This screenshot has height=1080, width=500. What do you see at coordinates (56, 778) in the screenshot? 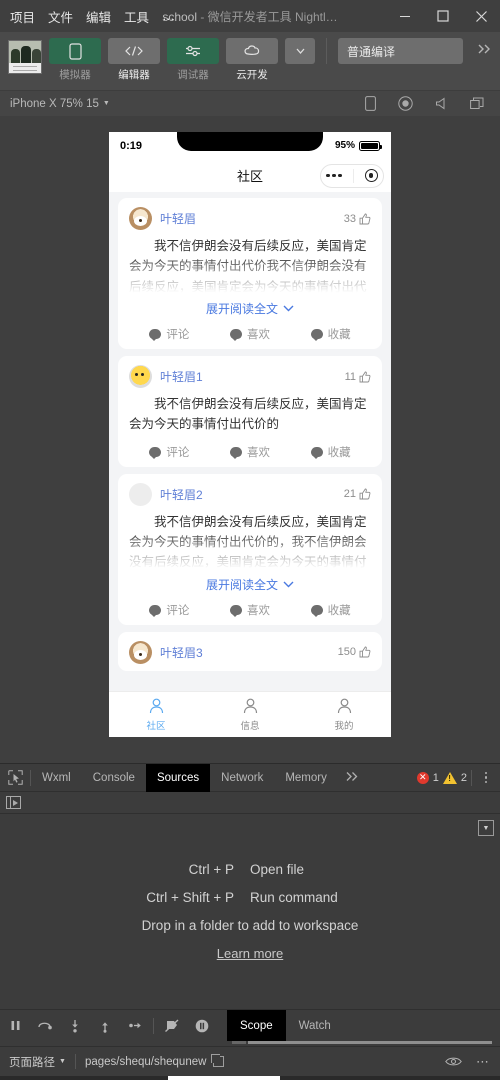
I see `devtools-tab-wxml: Wxml` at bounding box center [56, 778].